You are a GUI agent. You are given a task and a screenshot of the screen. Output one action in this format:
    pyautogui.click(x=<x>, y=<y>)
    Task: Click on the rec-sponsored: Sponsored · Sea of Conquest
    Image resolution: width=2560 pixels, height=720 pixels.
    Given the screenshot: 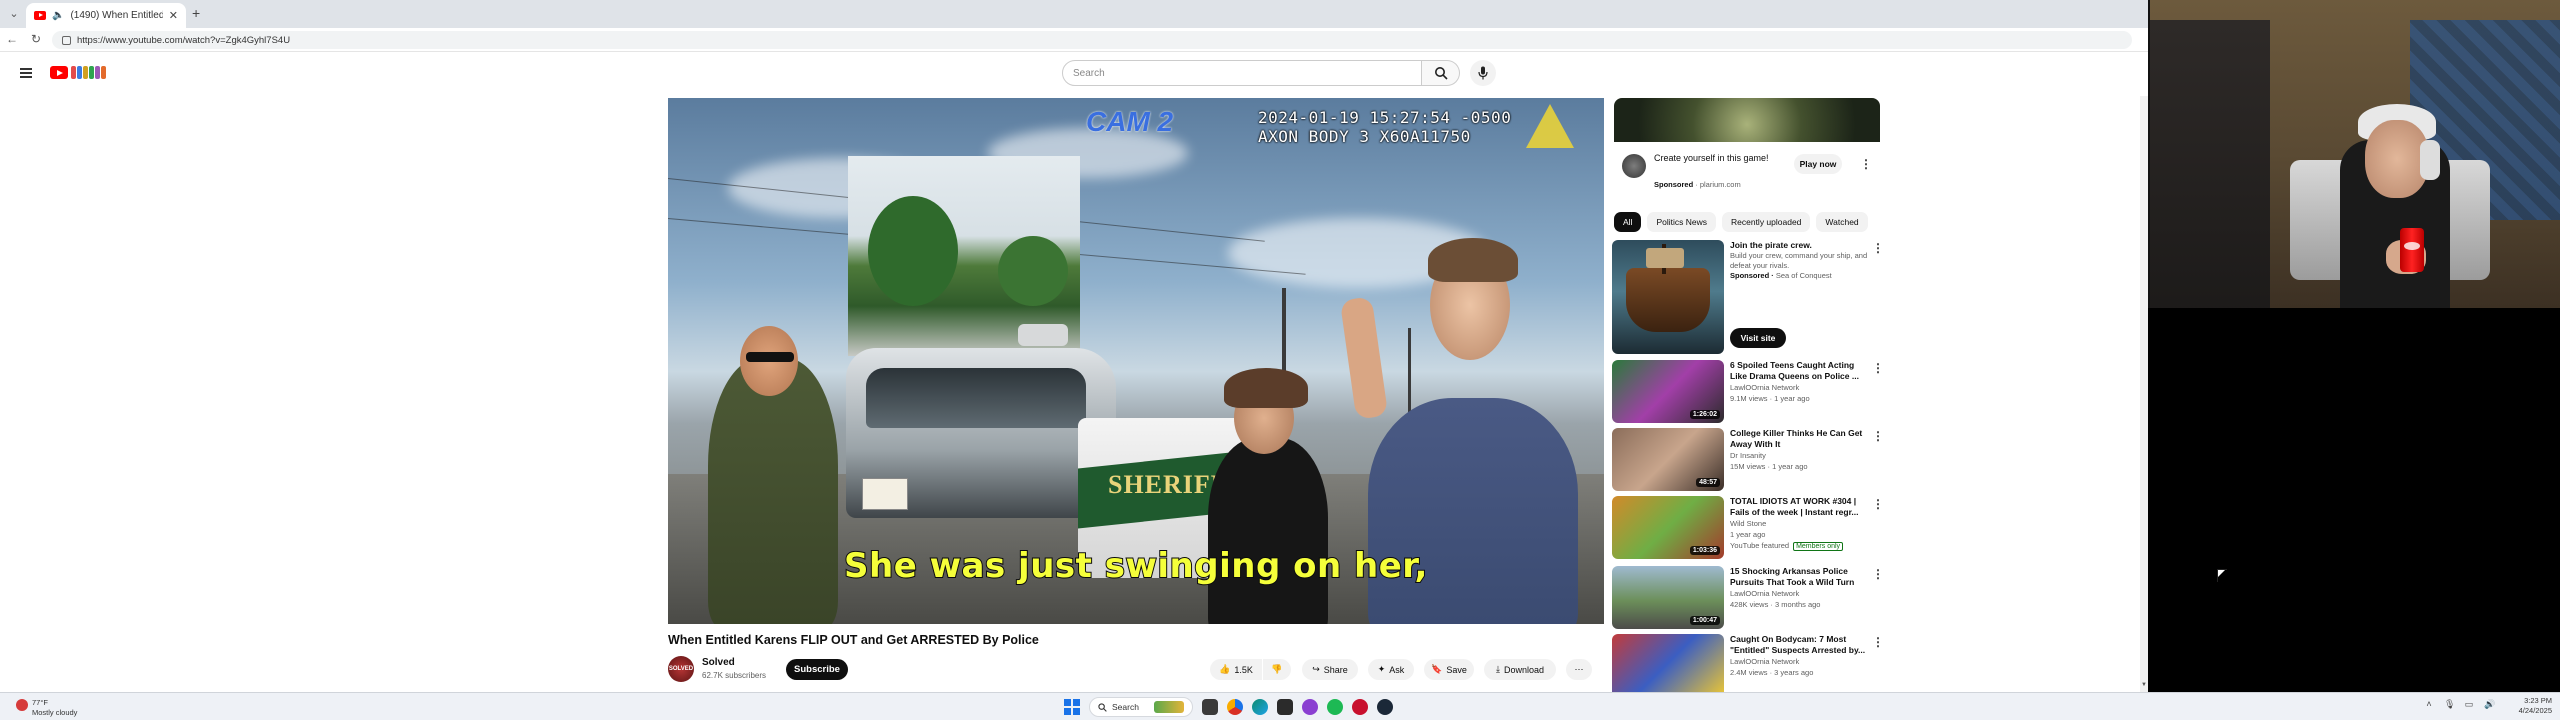 What is the action you would take?
    pyautogui.click(x=1781, y=275)
    